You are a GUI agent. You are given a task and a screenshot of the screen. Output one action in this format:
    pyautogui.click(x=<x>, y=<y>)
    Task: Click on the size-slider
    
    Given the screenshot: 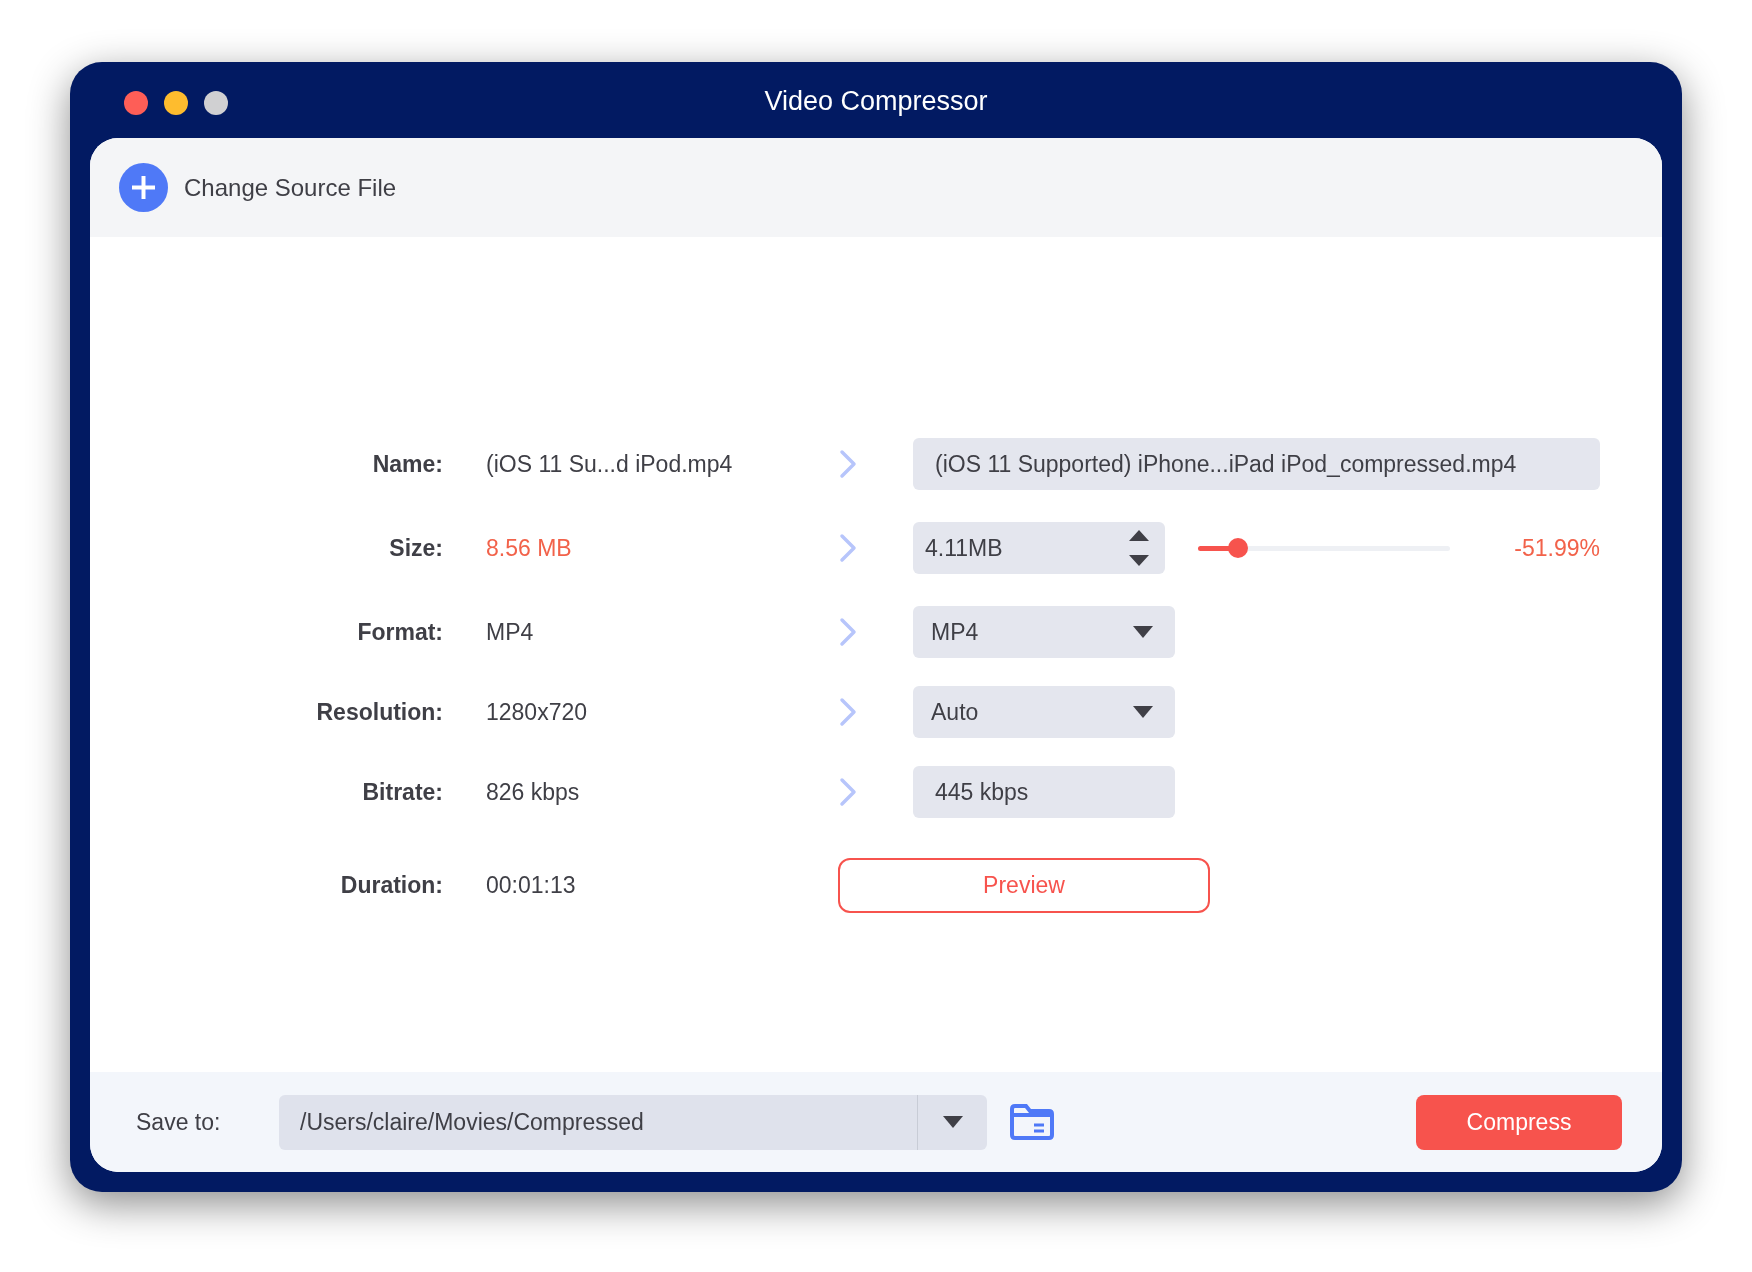 What is the action you would take?
    pyautogui.click(x=1324, y=548)
    